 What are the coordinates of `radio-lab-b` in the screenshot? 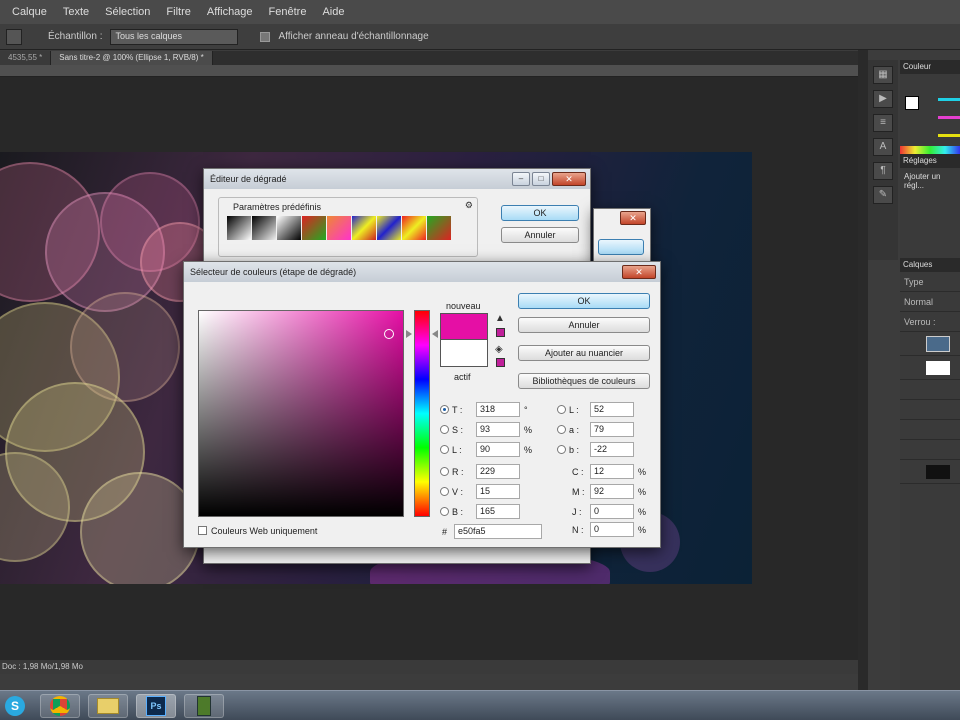 It's located at (561, 449).